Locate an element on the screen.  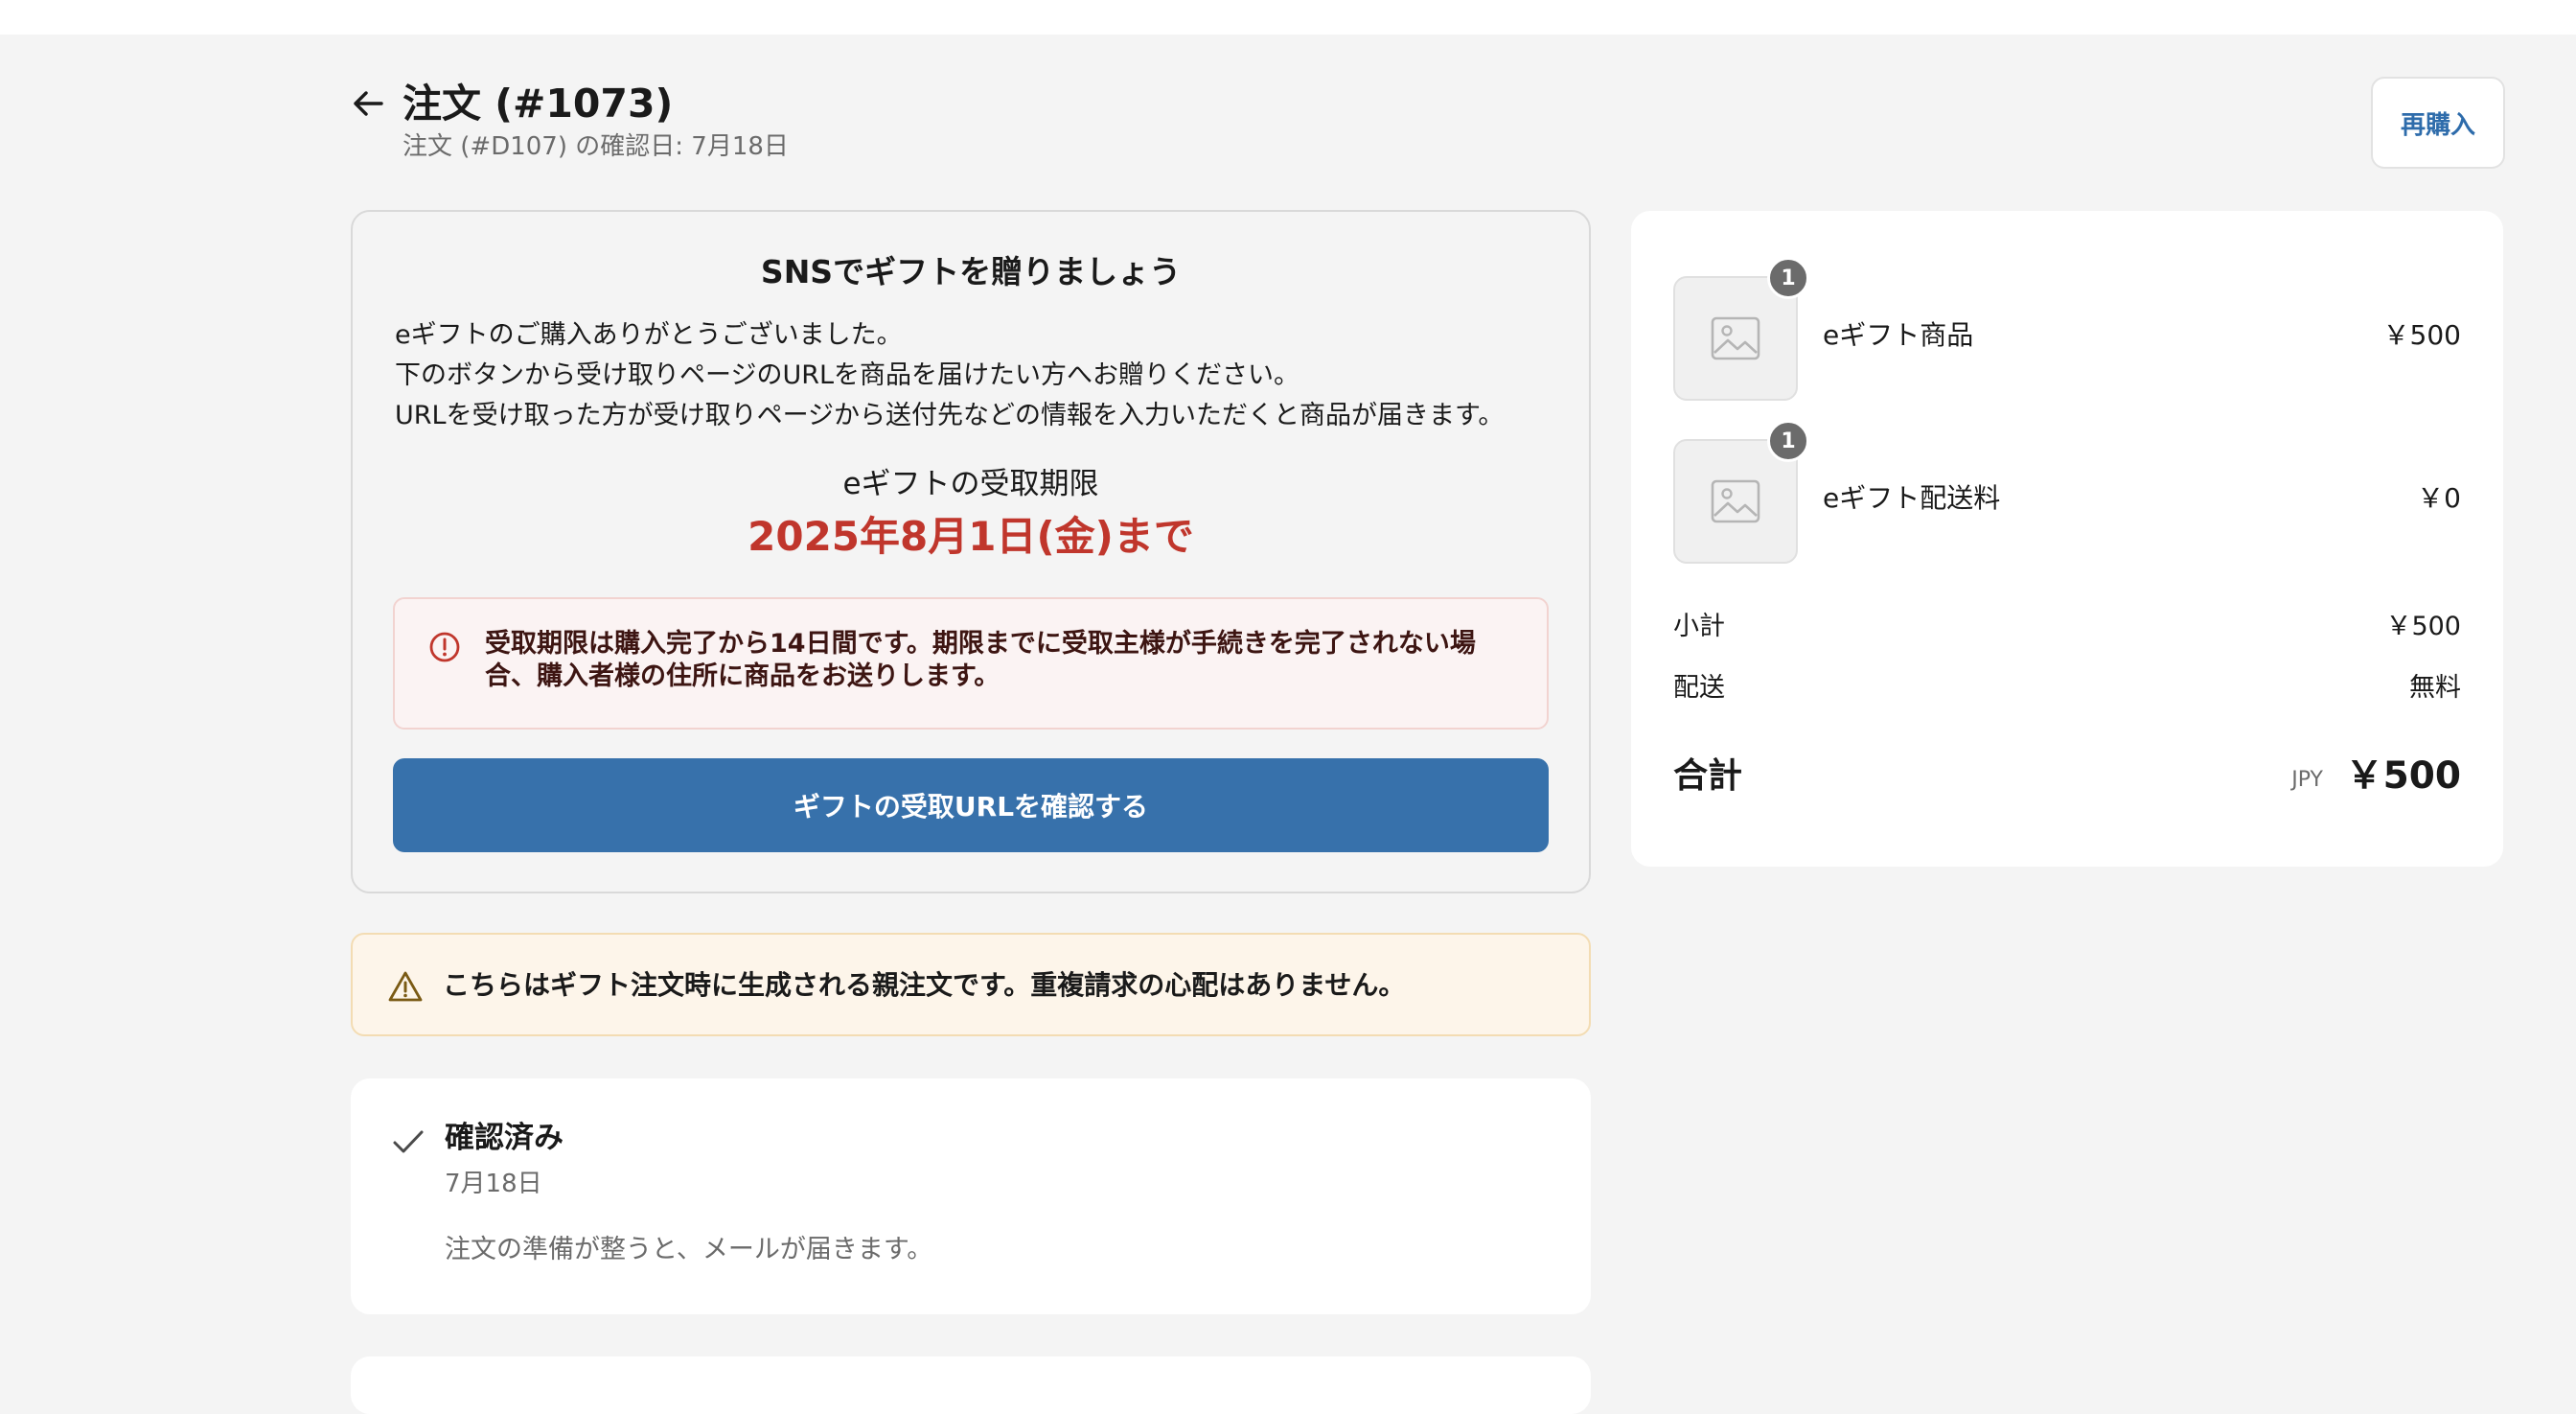
item-price: ￥0 is located at coordinates (2439, 498).